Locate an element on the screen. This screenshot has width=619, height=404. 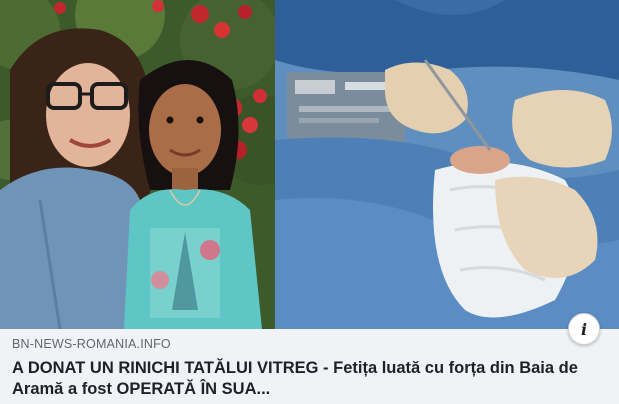
link-domain: BN-NEWS-ROMANIA.INFO is located at coordinates (91, 344).